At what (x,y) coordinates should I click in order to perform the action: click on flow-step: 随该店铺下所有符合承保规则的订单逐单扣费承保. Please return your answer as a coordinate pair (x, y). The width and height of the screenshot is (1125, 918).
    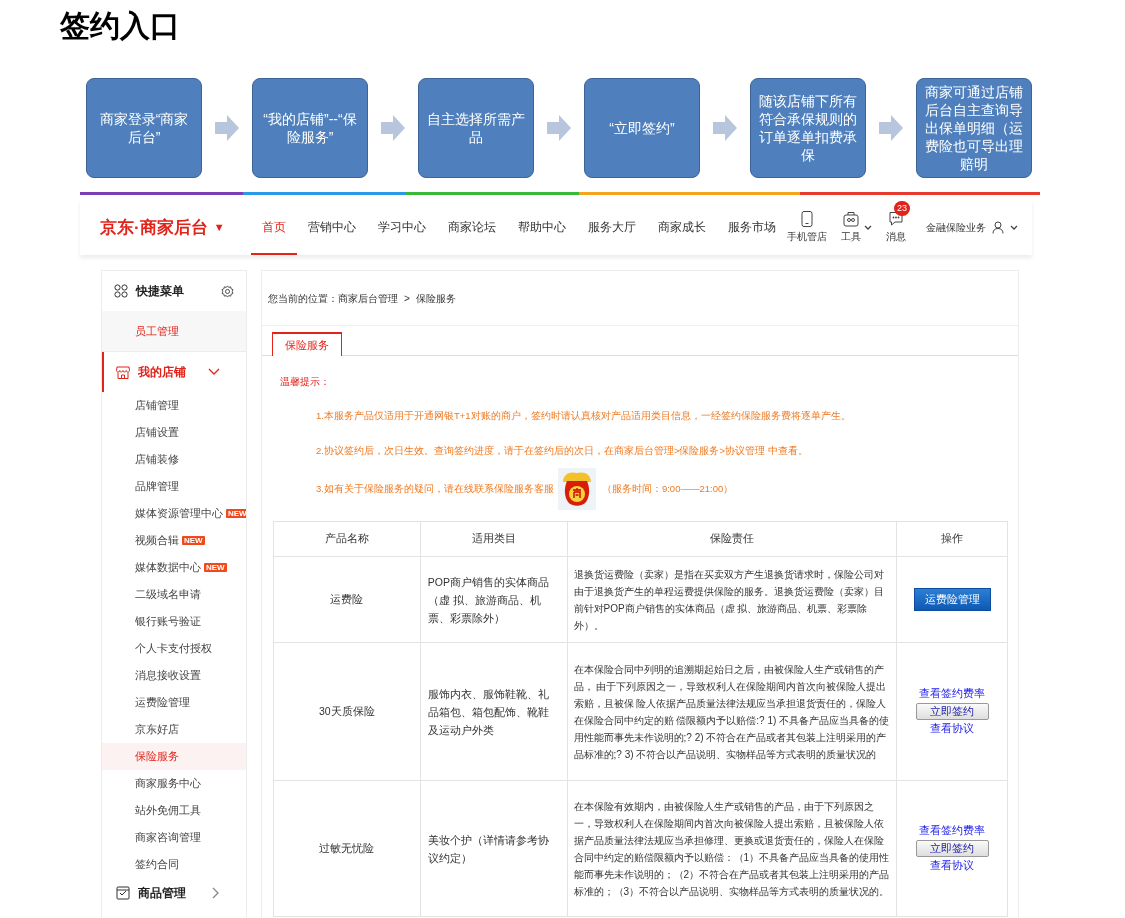
    Looking at the image, I should click on (808, 128).